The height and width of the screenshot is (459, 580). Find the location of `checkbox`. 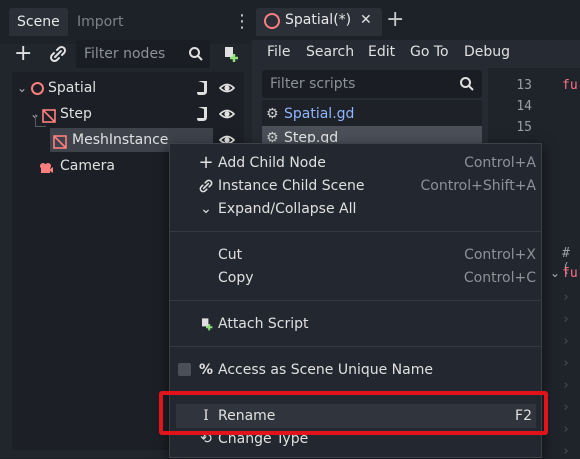

checkbox is located at coordinates (184, 369).